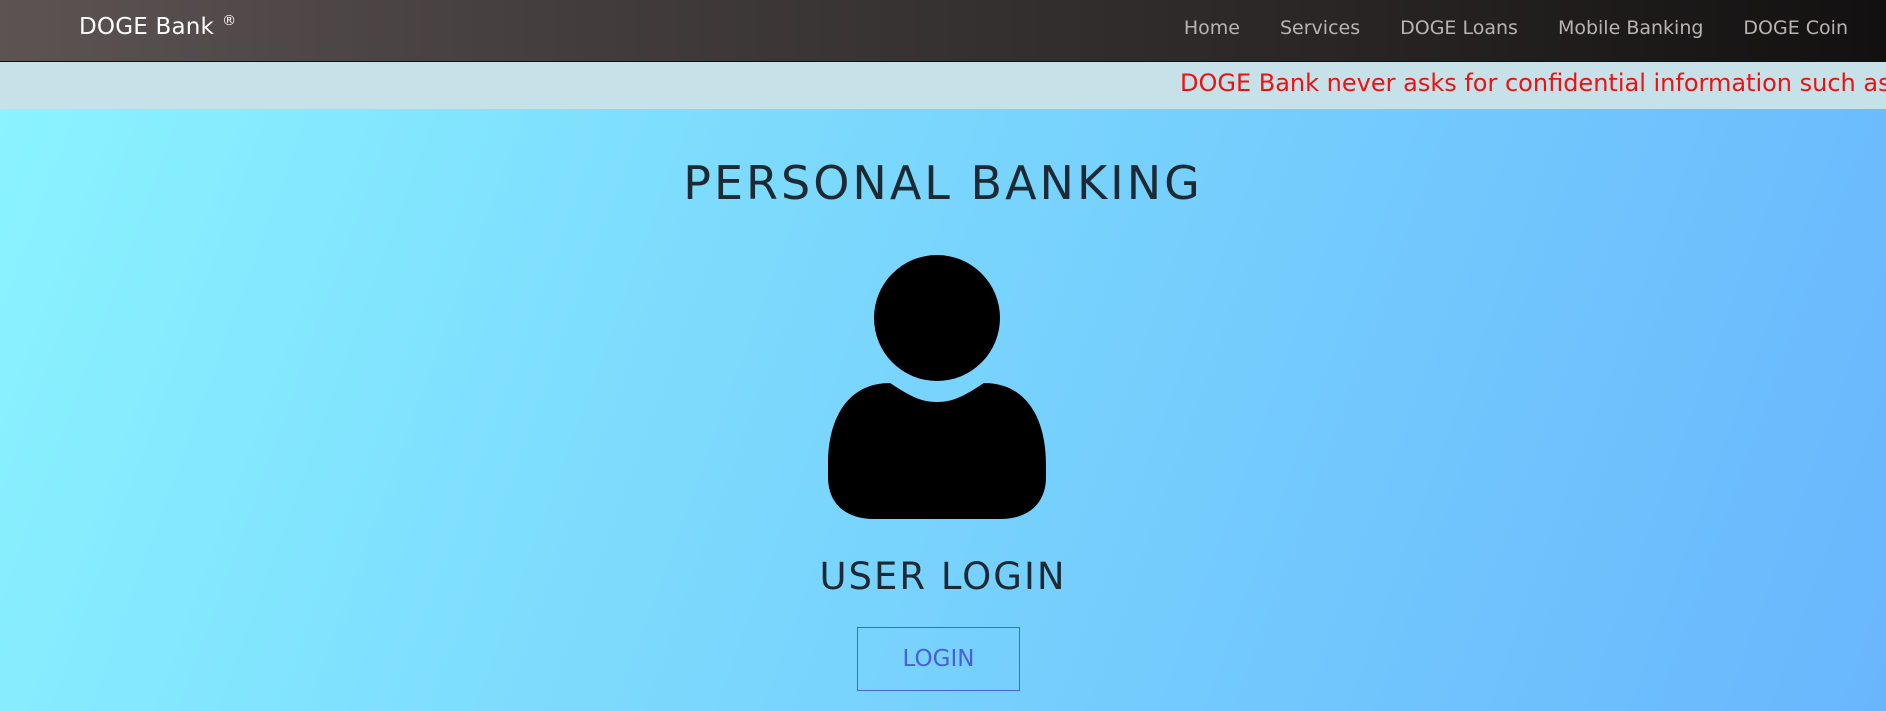 This screenshot has height=711, width=1886. Describe the element at coordinates (943, 183) in the screenshot. I see `page-title: PERSONAL BANKING` at that location.